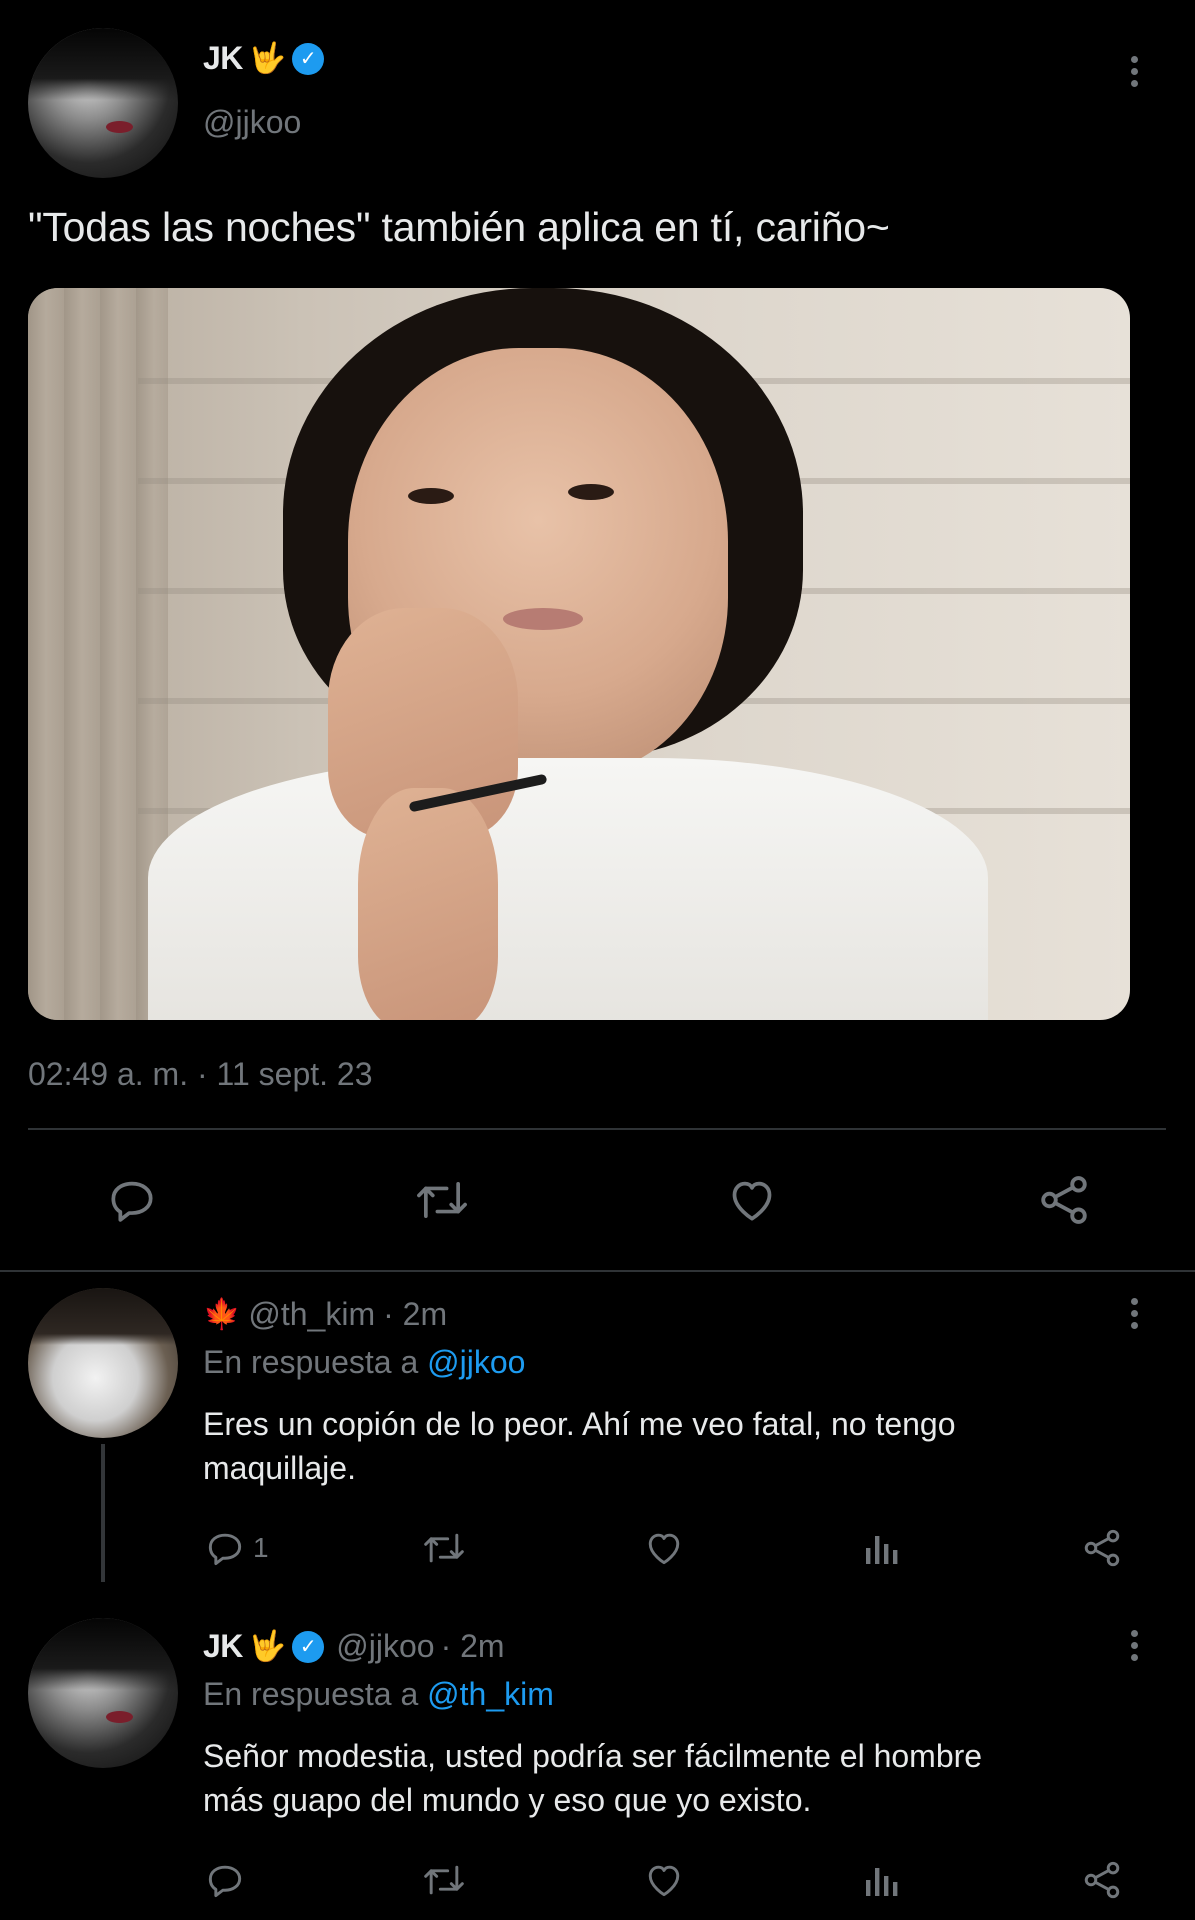 Image resolution: width=1195 pixels, height=1920 pixels. Describe the element at coordinates (507, 1800) in the screenshot. I see `reply-text-line: más guapo del mundo y eso que yo existo.` at that location.